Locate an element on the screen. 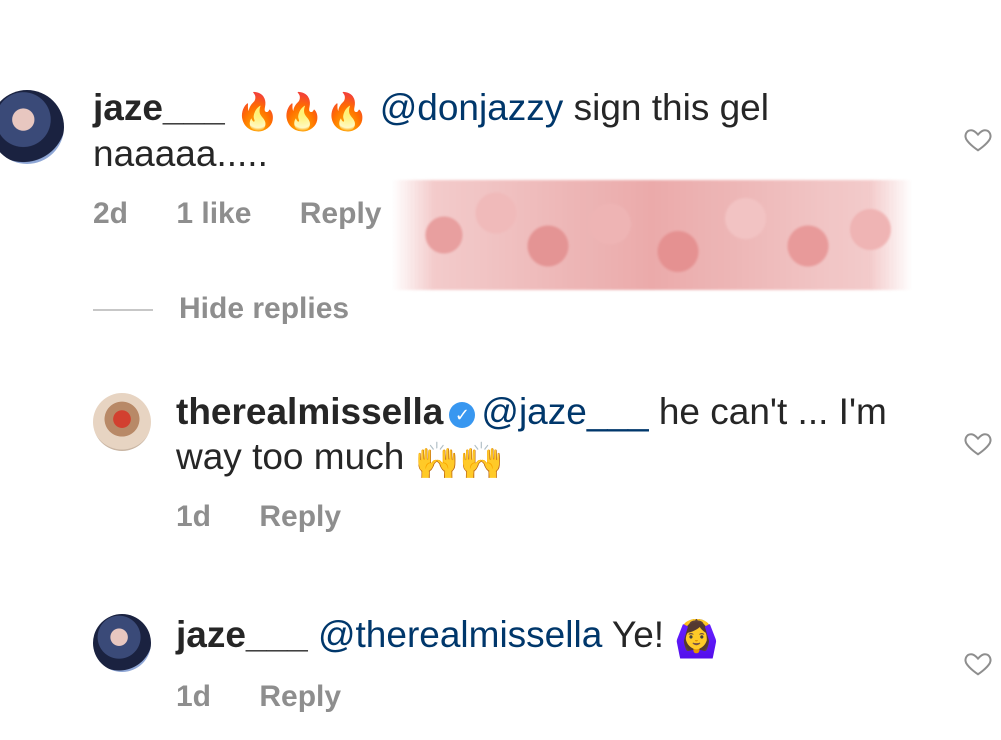 Image resolution: width=1001 pixels, height=740 pixels. redaction-blur is located at coordinates (652, 235).